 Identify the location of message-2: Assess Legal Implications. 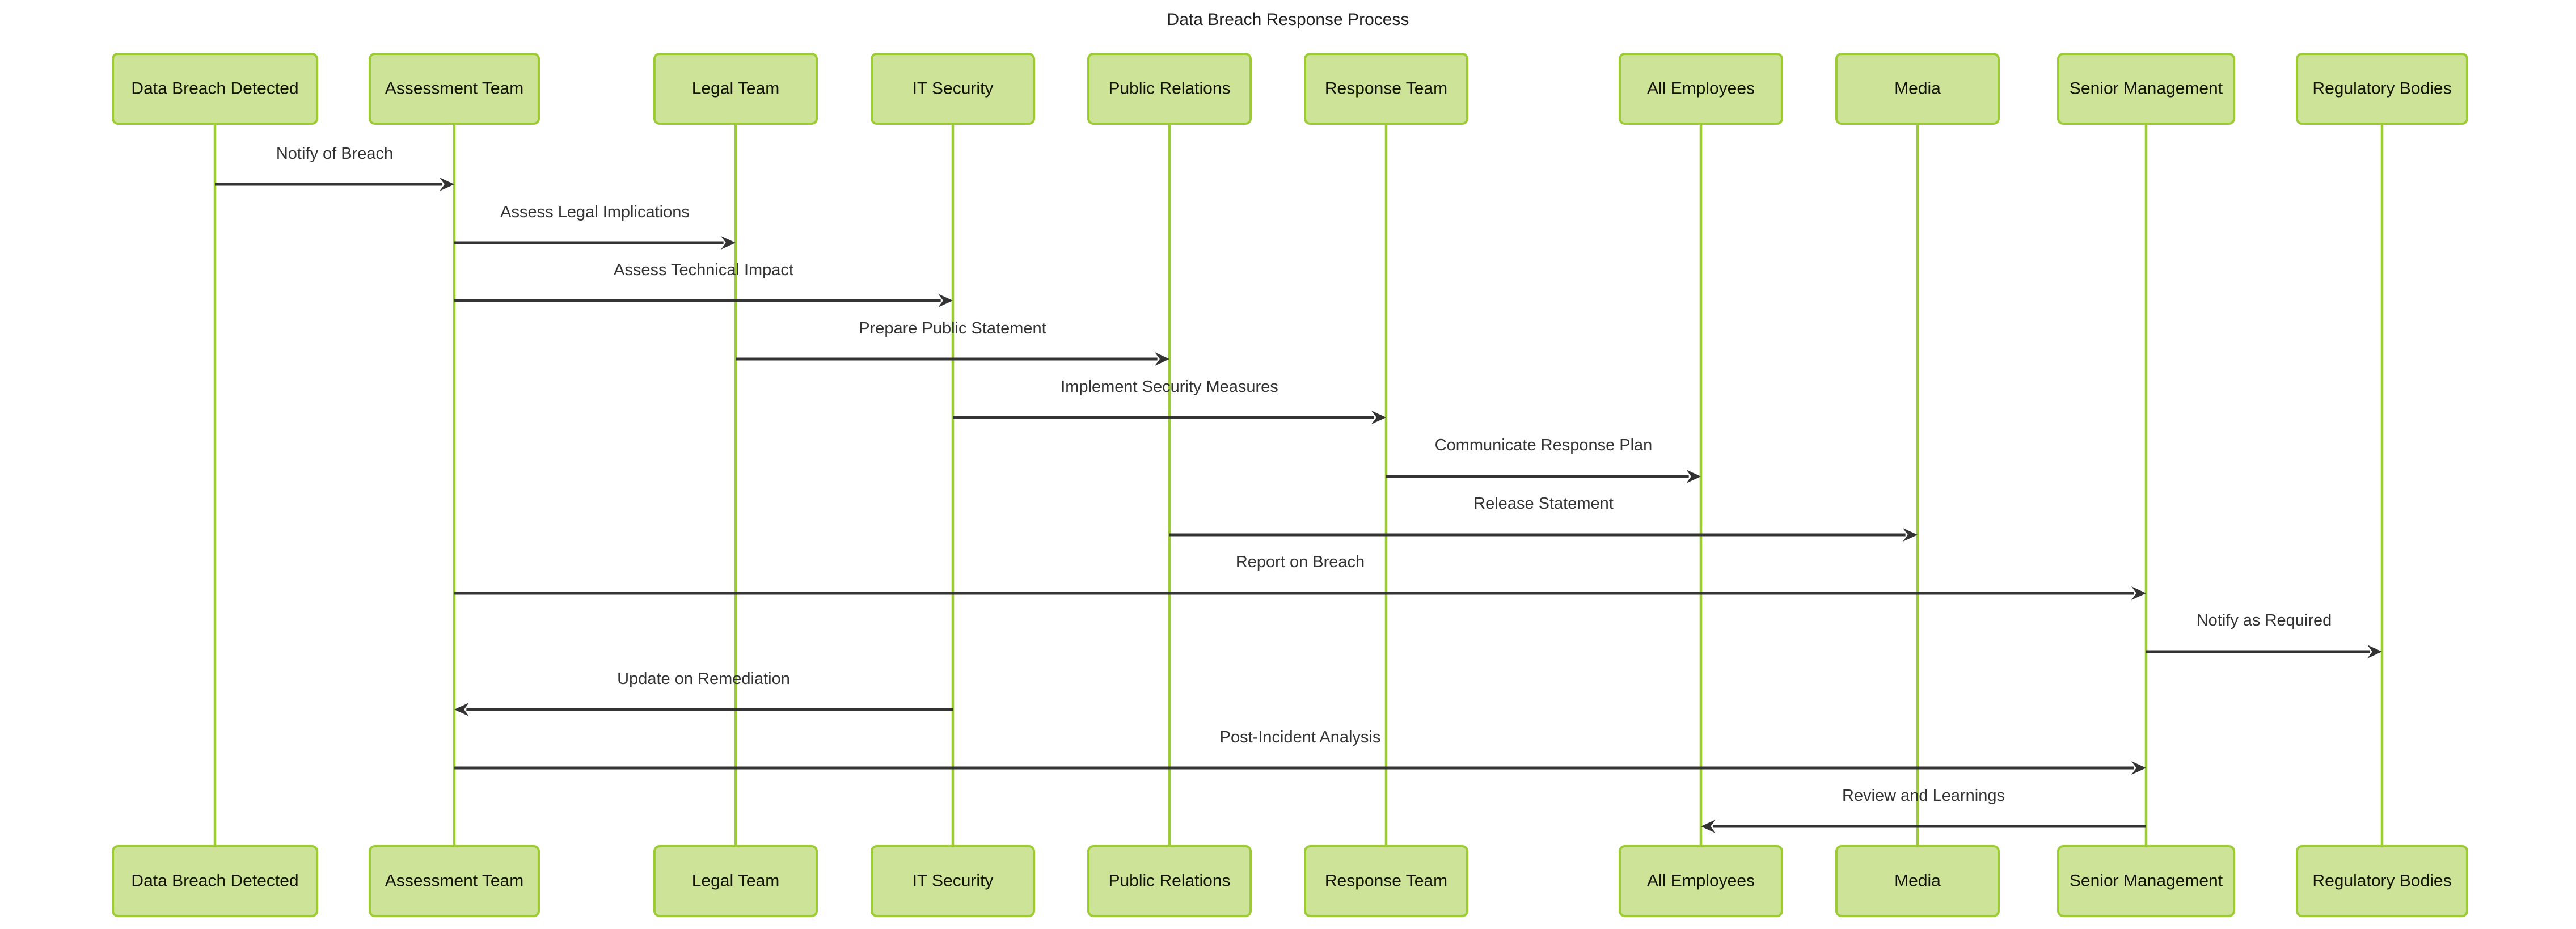
(595, 226).